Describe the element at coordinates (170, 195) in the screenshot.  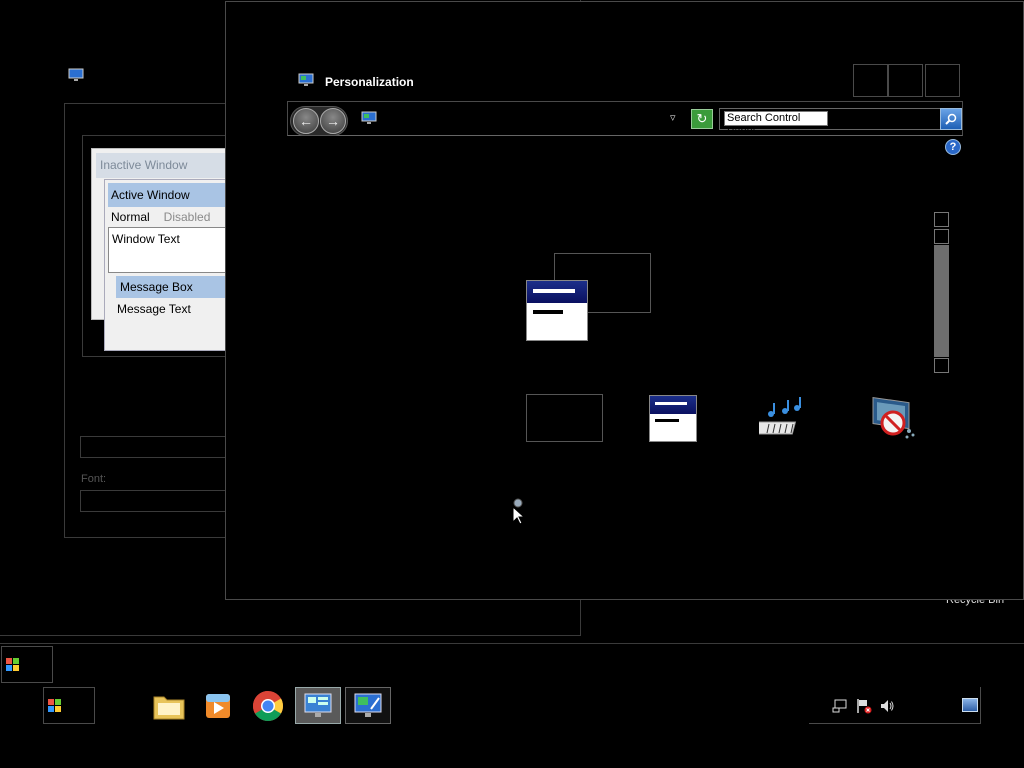
I see `active-window-title: Active Window` at that location.